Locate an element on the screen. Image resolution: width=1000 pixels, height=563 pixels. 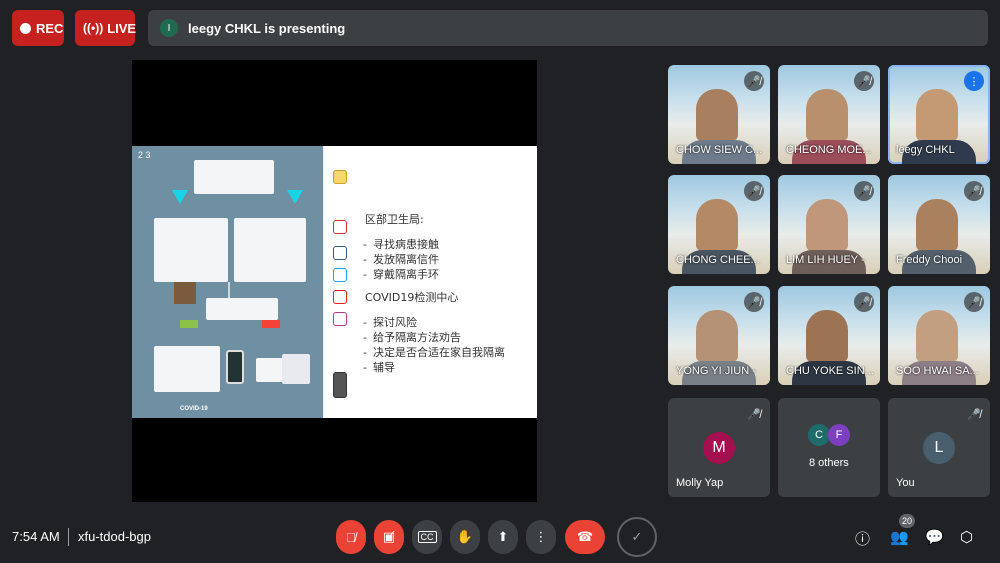
slide-heading-1: 区部卫生局: is located at coordinates (394, 219).